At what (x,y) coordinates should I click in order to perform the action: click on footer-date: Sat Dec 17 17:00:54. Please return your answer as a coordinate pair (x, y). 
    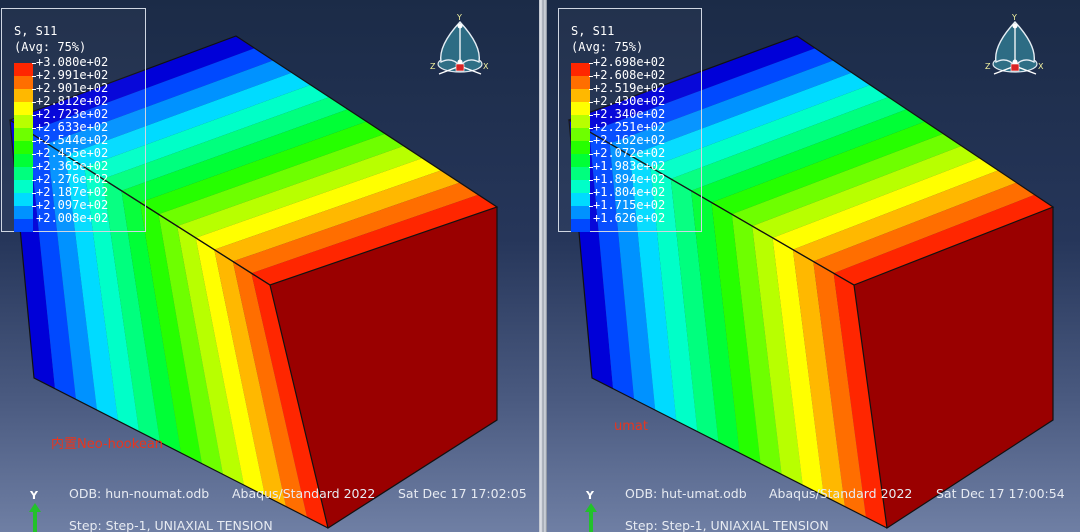
    Looking at the image, I should click on (1000, 493).